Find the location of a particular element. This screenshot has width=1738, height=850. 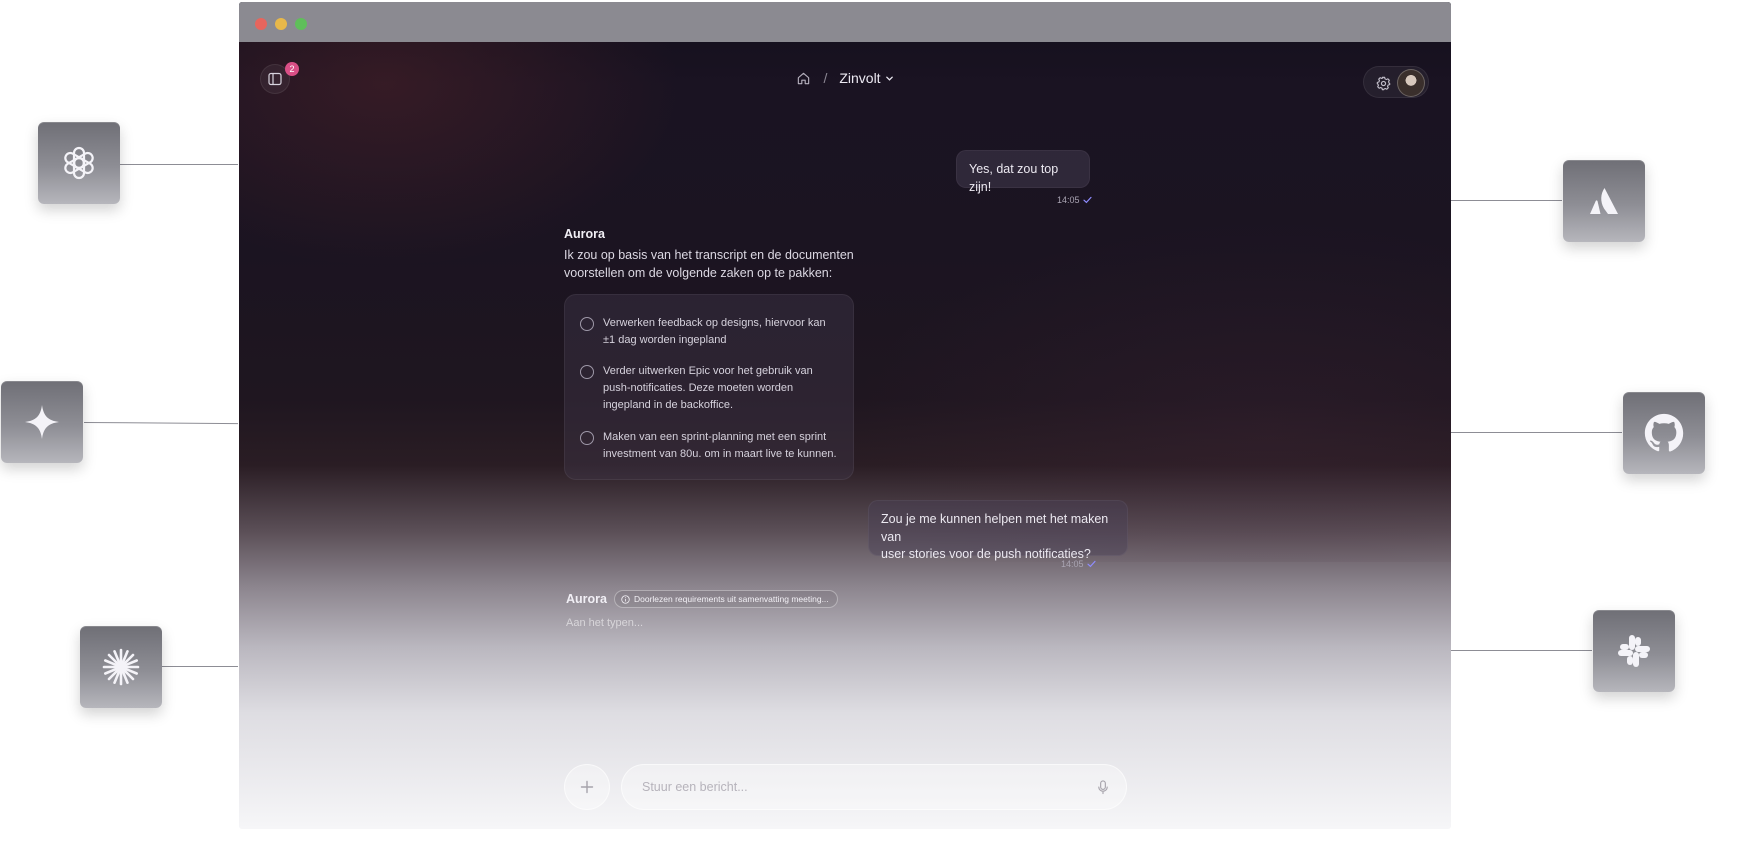

openai-icon is located at coordinates (79, 163).